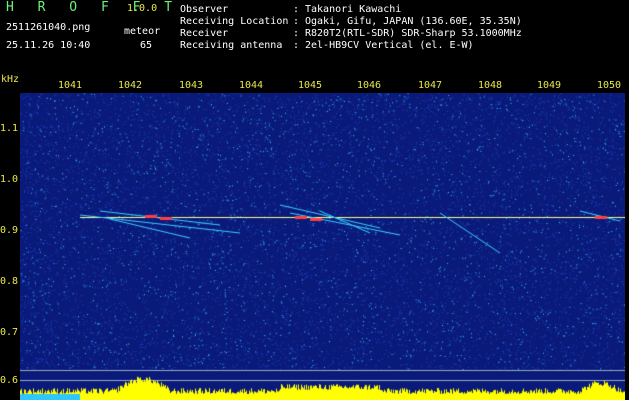 The height and width of the screenshot is (400, 629). What do you see at coordinates (9, 179) in the screenshot?
I see `y-tick-label: 1.0` at bounding box center [9, 179].